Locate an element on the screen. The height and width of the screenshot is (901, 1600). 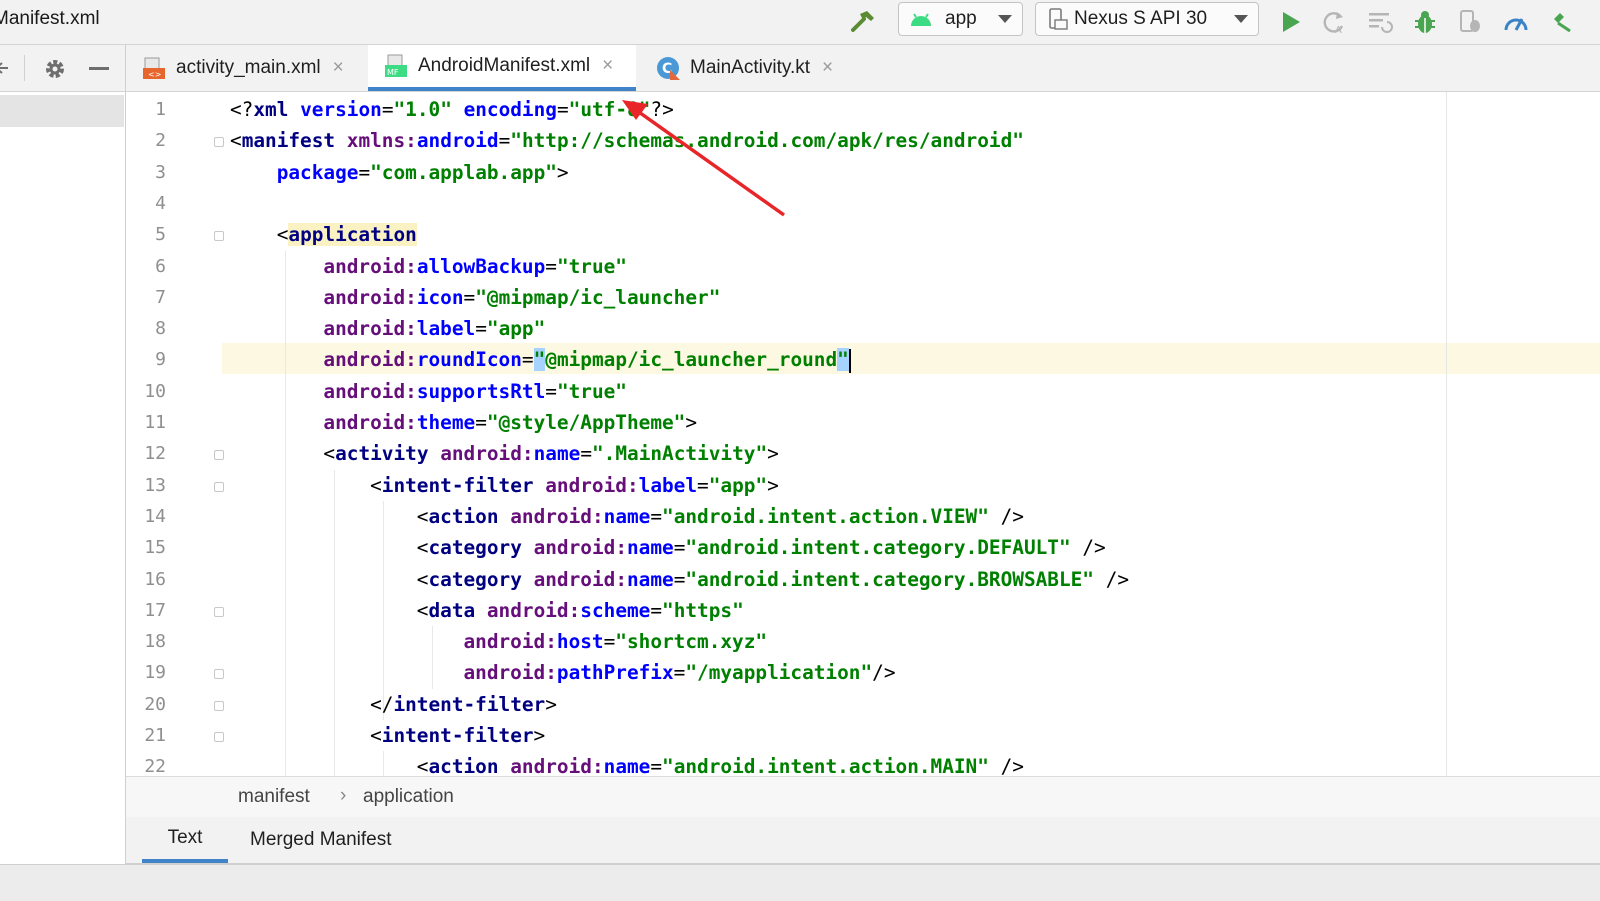
line-number: 15 is located at coordinates (146, 547).